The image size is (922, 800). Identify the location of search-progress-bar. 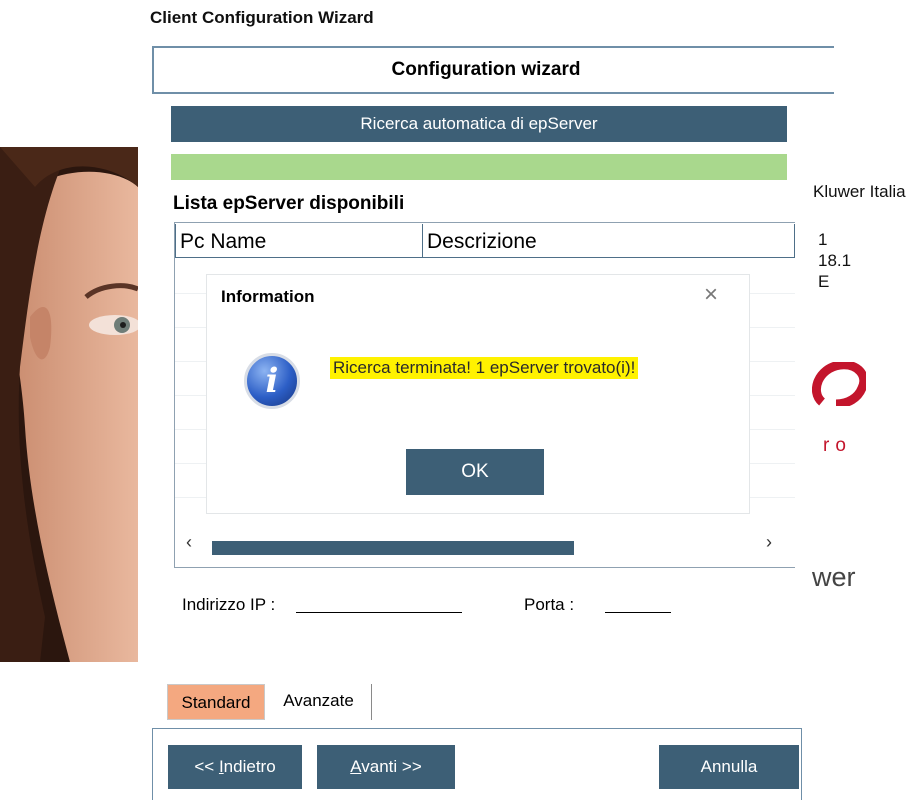
(479, 167).